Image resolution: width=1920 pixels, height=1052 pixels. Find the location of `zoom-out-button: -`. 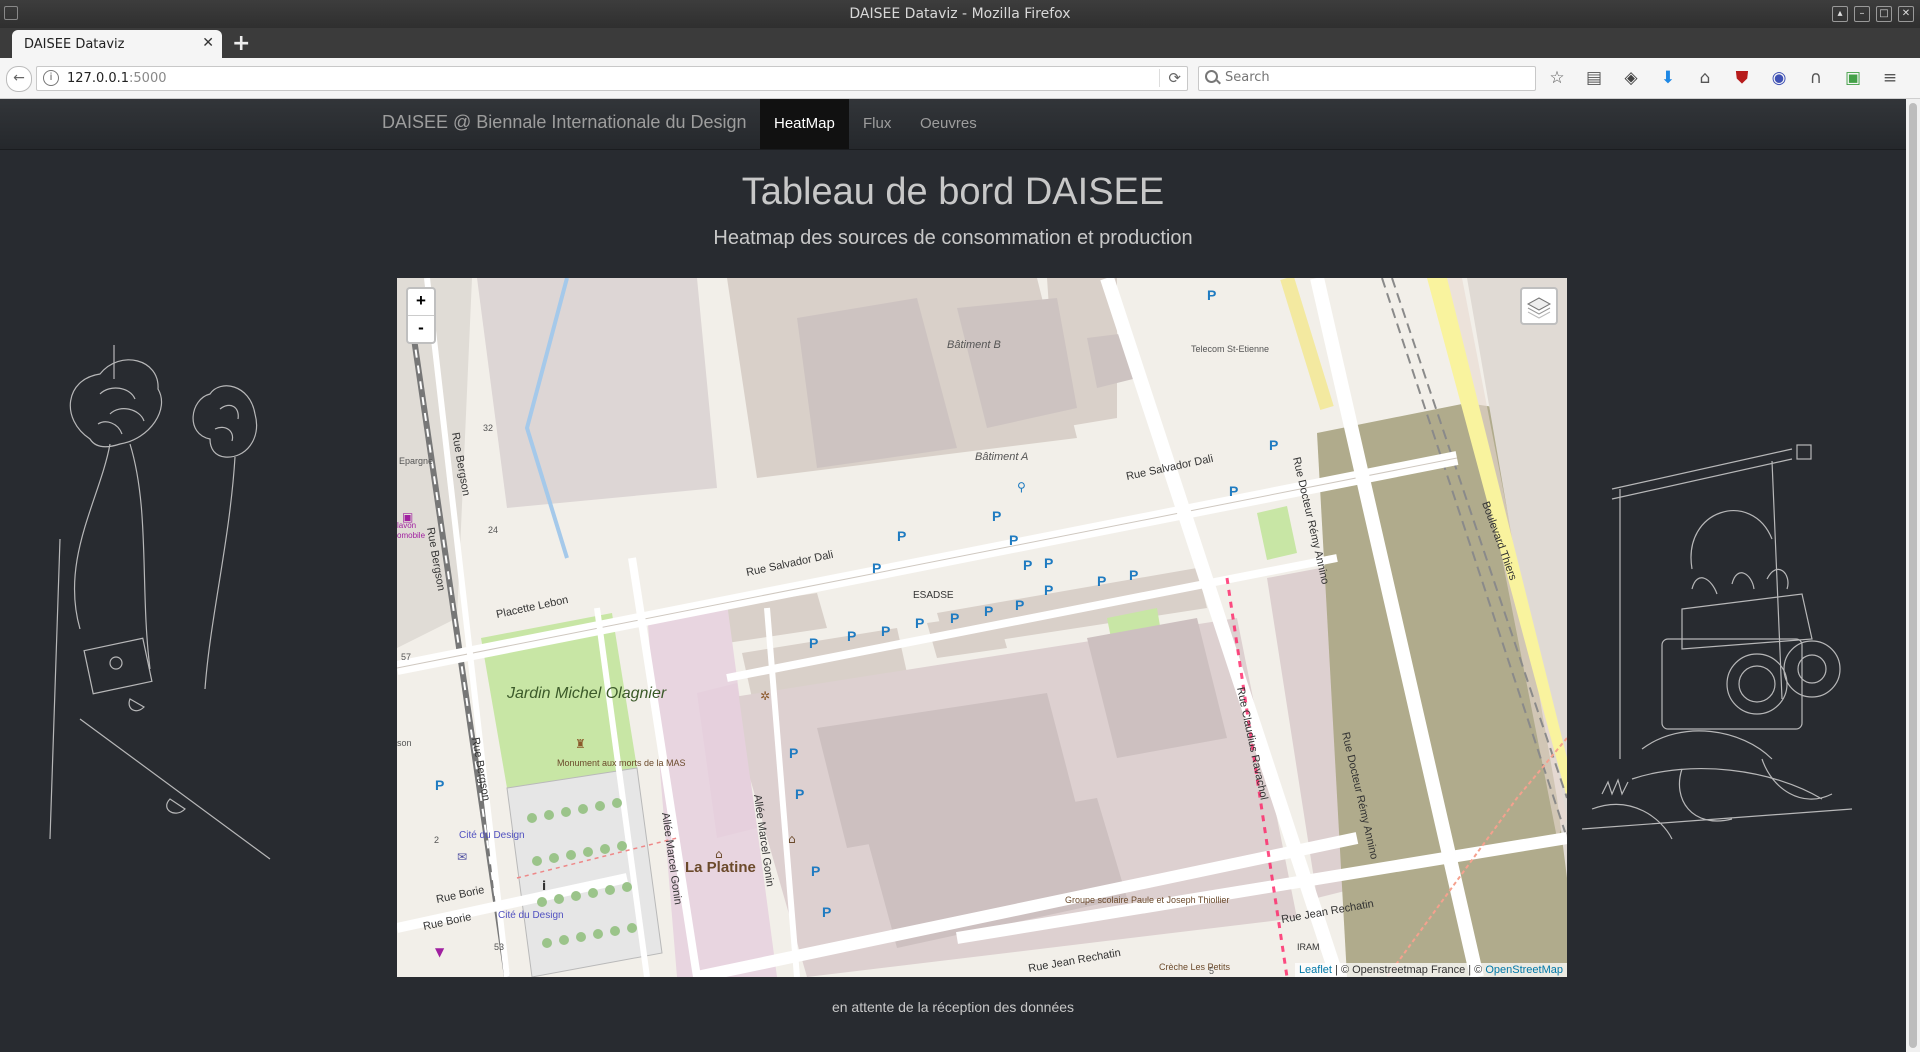

zoom-out-button: - is located at coordinates (421, 328).